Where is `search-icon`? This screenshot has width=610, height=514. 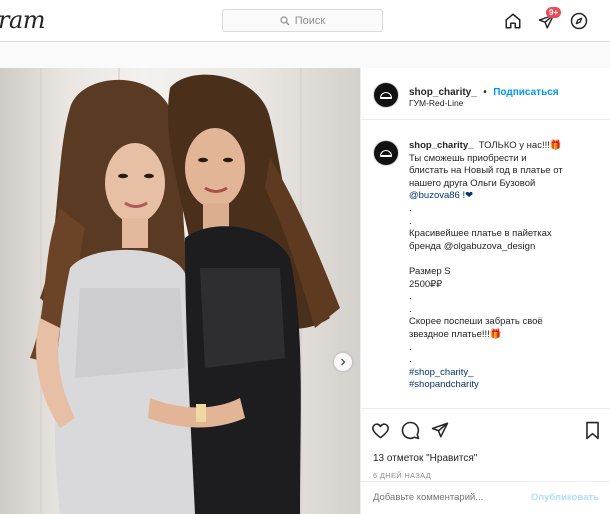
search-icon is located at coordinates (285, 20).